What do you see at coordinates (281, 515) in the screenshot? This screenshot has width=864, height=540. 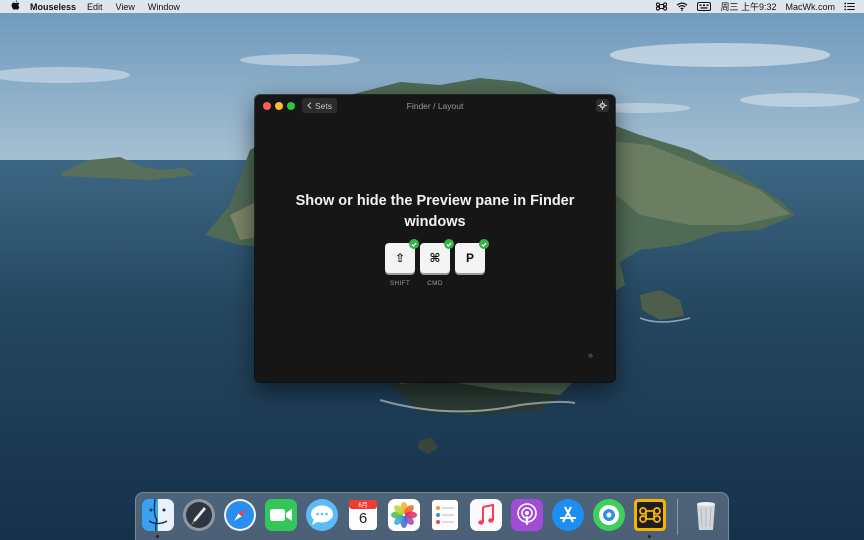 I see `dock-facetime-icon` at bounding box center [281, 515].